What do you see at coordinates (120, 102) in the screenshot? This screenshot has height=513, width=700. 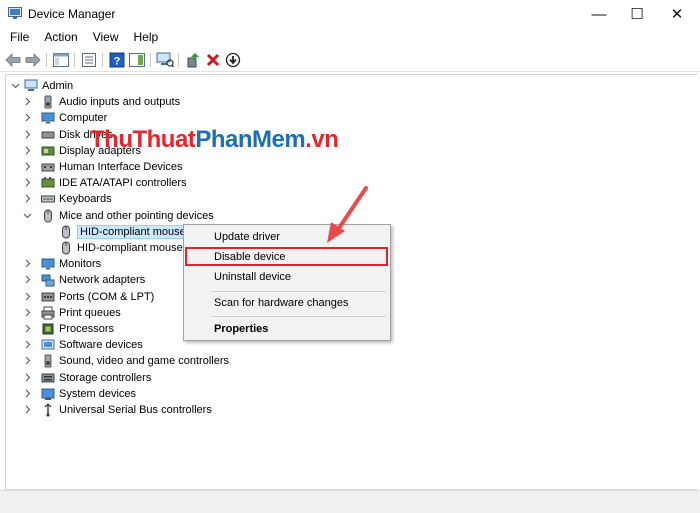 I see `tree-item-label: Audio inputs and outputs` at bounding box center [120, 102].